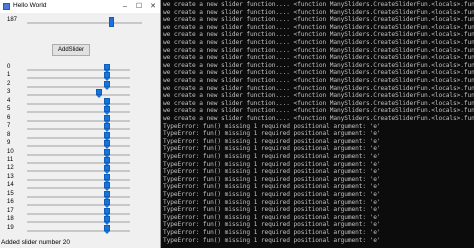 The image size is (474, 248). Describe the element at coordinates (10, 168) in the screenshot. I see `slider-row-label: 12` at that location.